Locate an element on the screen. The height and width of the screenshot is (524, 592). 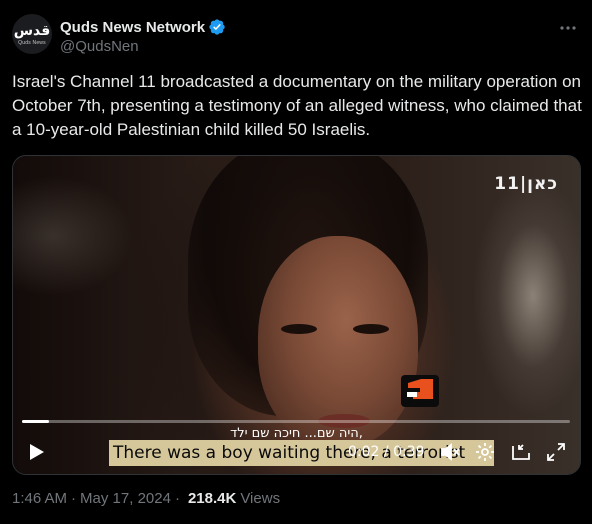
channel-logo: 11|כאן is located at coordinates (526, 184).